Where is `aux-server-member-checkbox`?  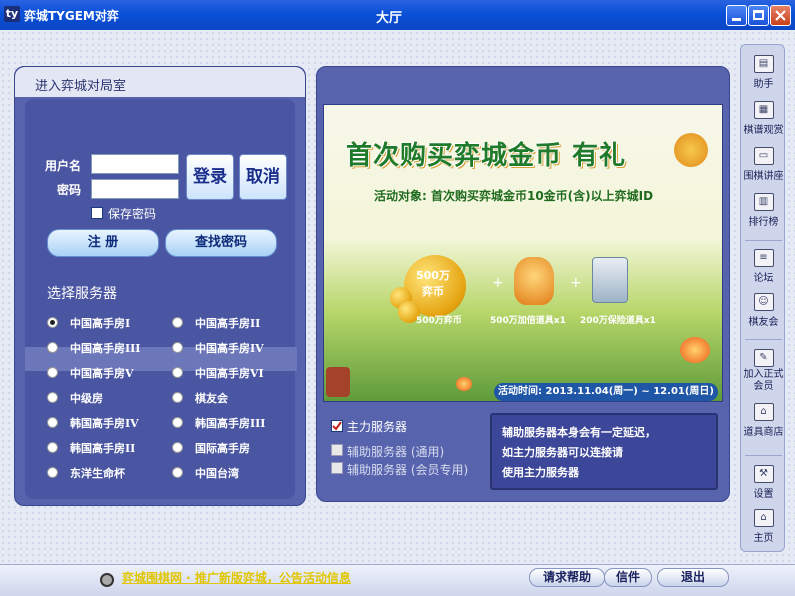
aux-server-member-checkbox is located at coordinates (337, 468).